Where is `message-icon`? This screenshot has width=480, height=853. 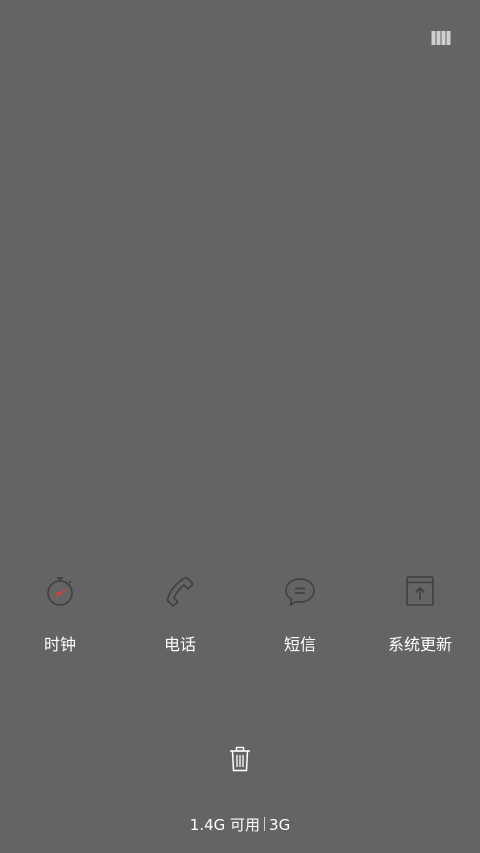
message-icon is located at coordinates (300, 591).